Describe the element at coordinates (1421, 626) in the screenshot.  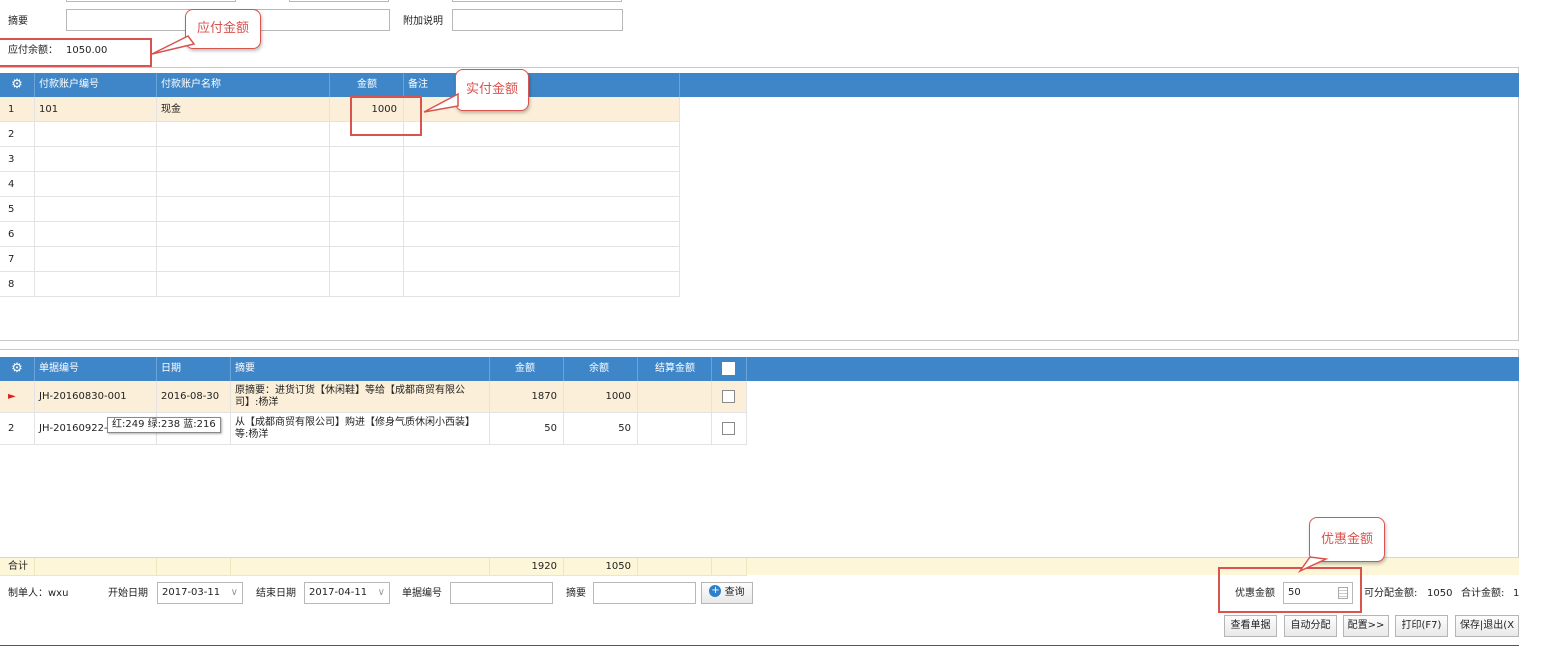
I see `print-button: 打印(F7)` at that location.